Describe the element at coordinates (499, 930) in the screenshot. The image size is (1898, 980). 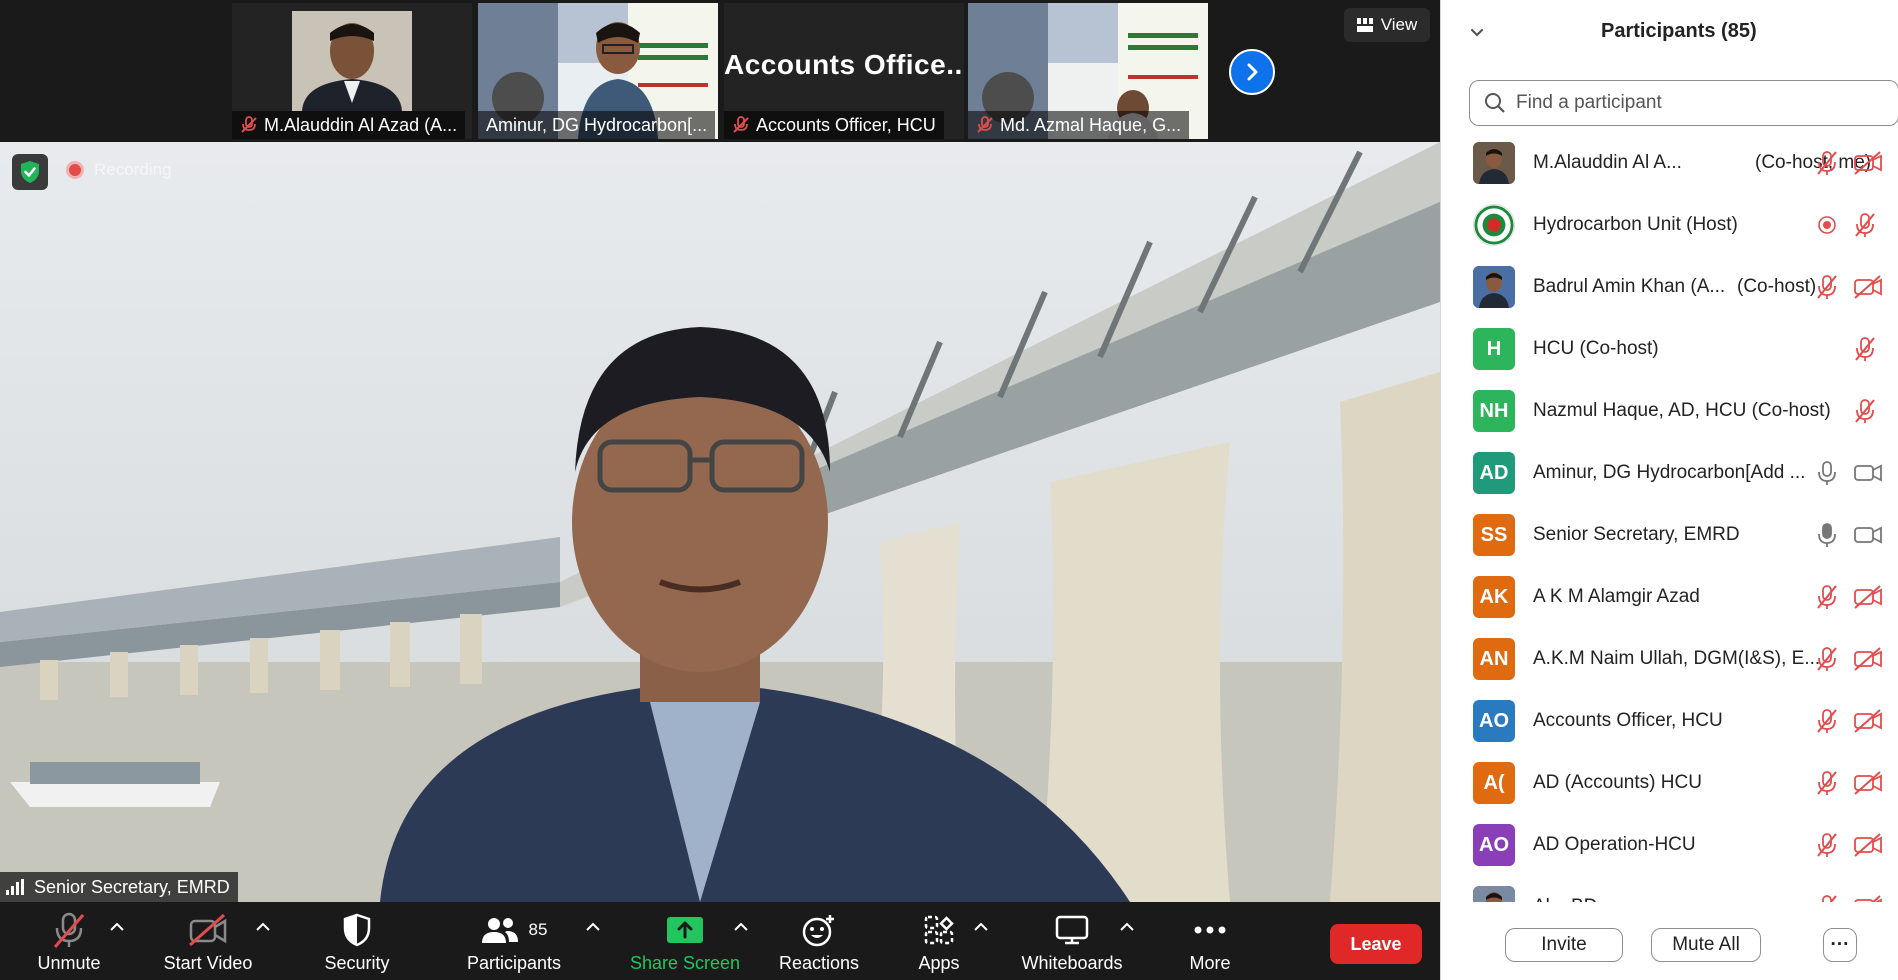
I see `participants-icon` at that location.